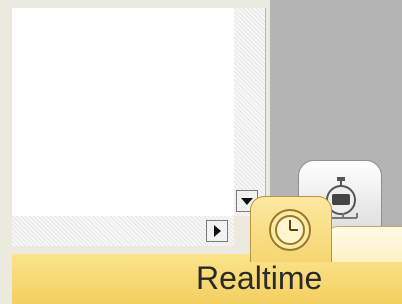  I want to click on vertical-scrollbar, so click(250, 112).